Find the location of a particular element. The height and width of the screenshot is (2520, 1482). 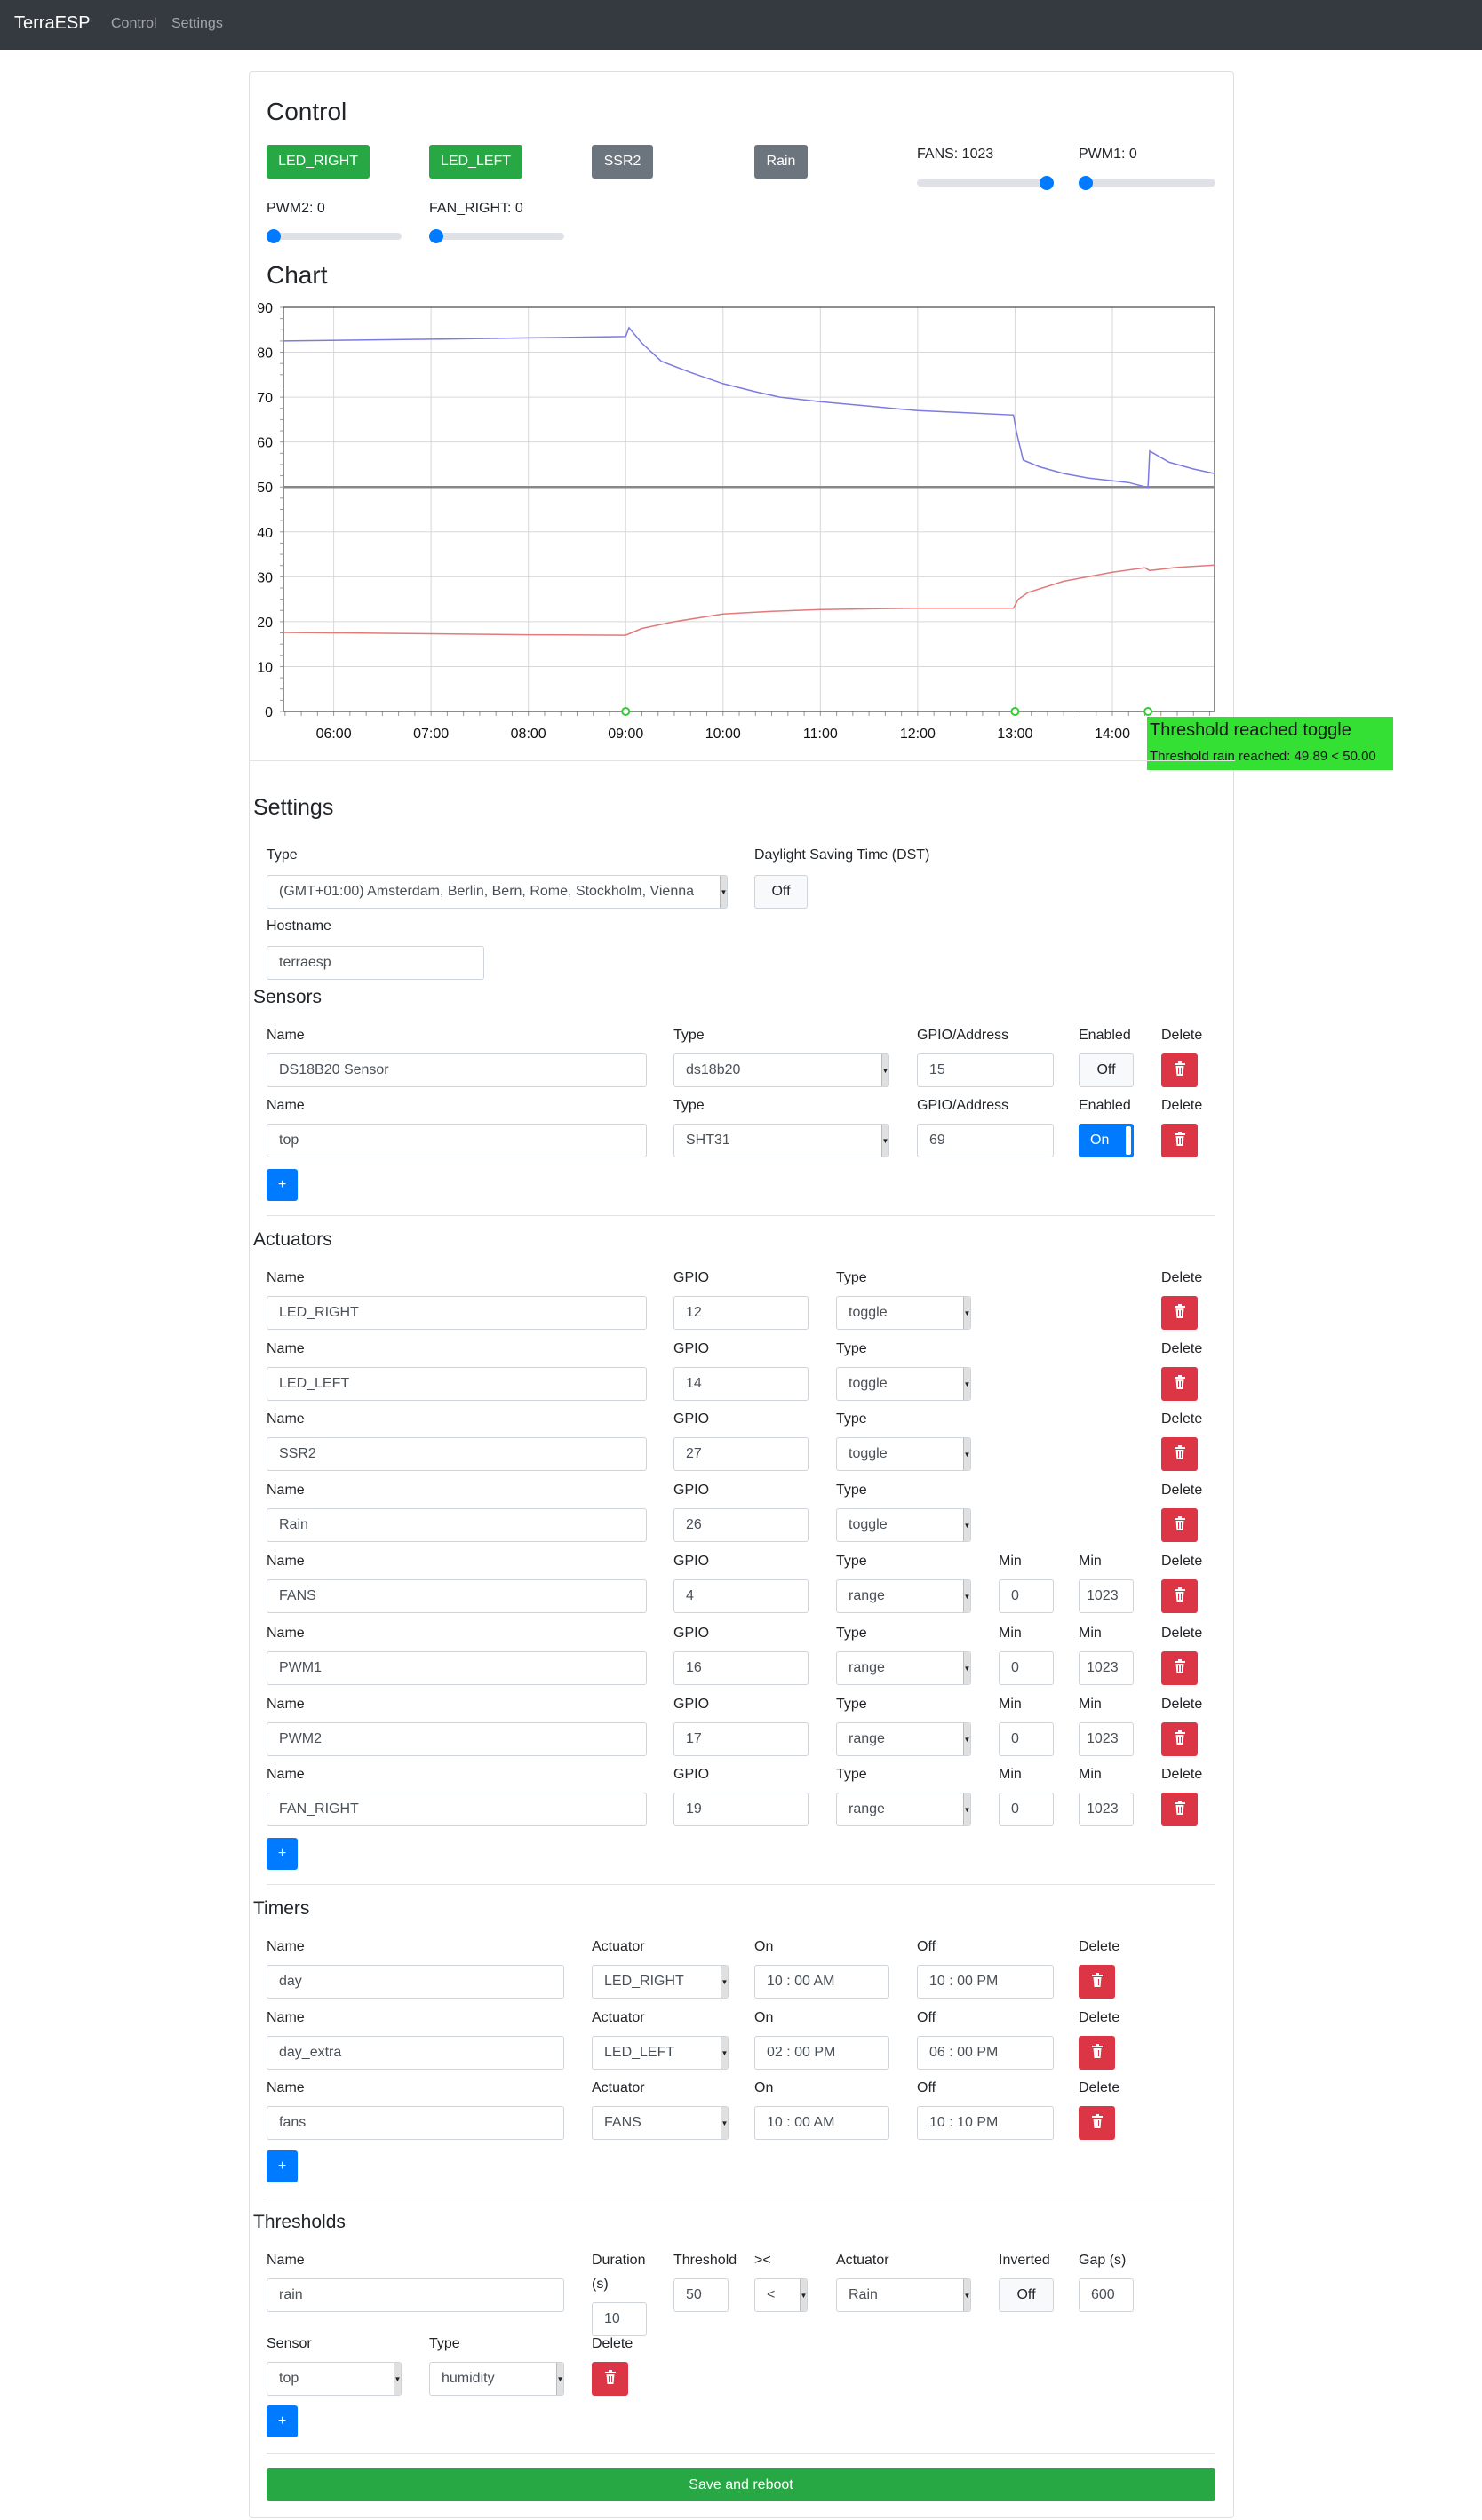

x-tick-label: 09:00 is located at coordinates (625, 735).